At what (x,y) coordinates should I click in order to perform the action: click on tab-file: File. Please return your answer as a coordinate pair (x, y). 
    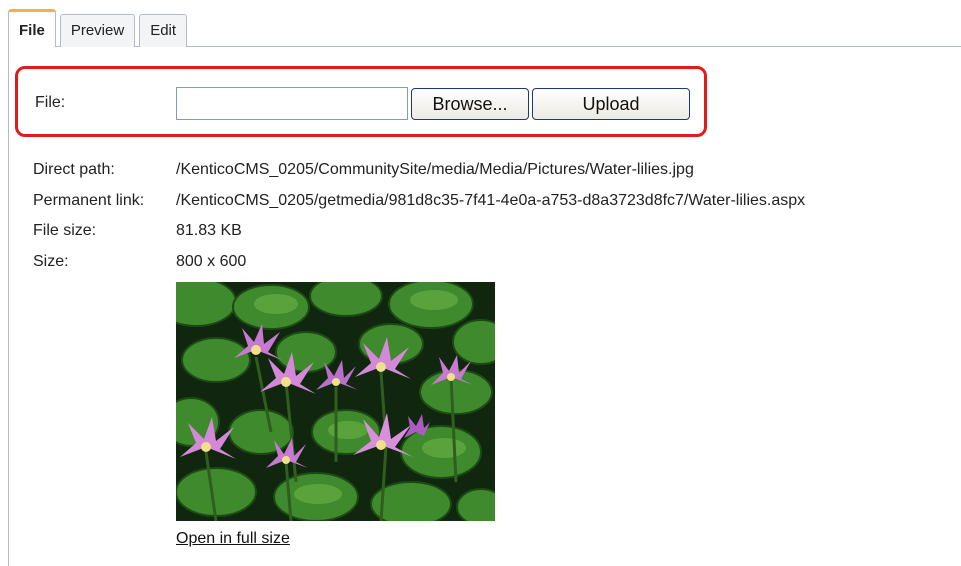
    Looking at the image, I should click on (32, 28).